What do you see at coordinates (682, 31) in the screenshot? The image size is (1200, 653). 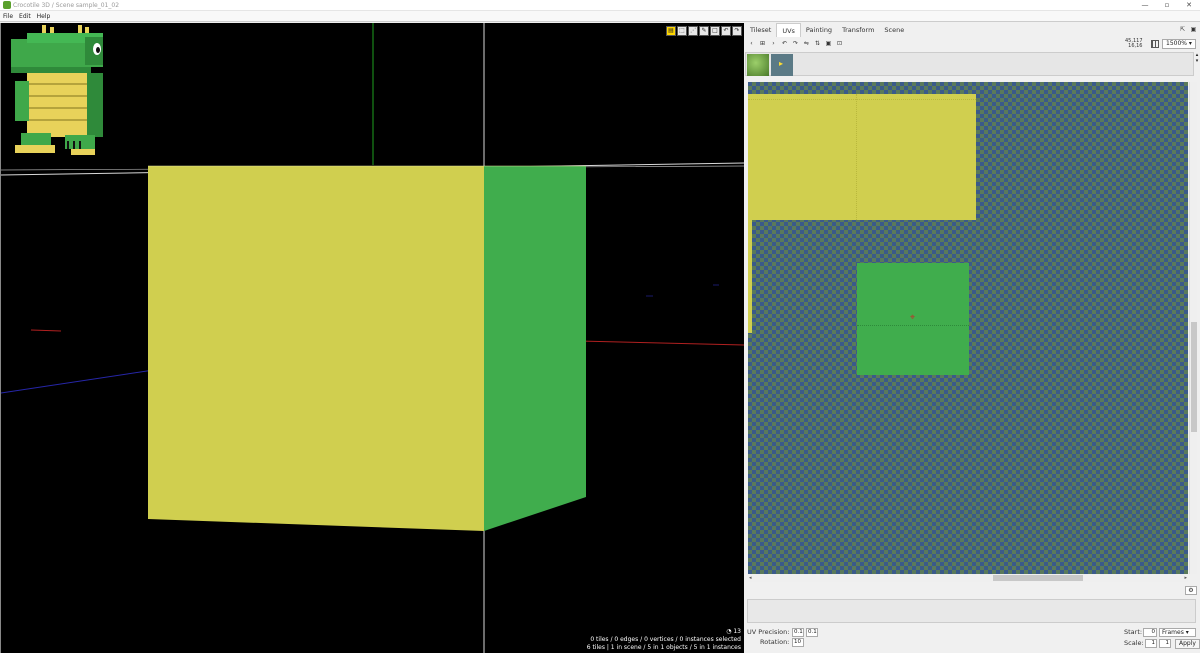 I see `select-tool-icon: ⬚` at bounding box center [682, 31].